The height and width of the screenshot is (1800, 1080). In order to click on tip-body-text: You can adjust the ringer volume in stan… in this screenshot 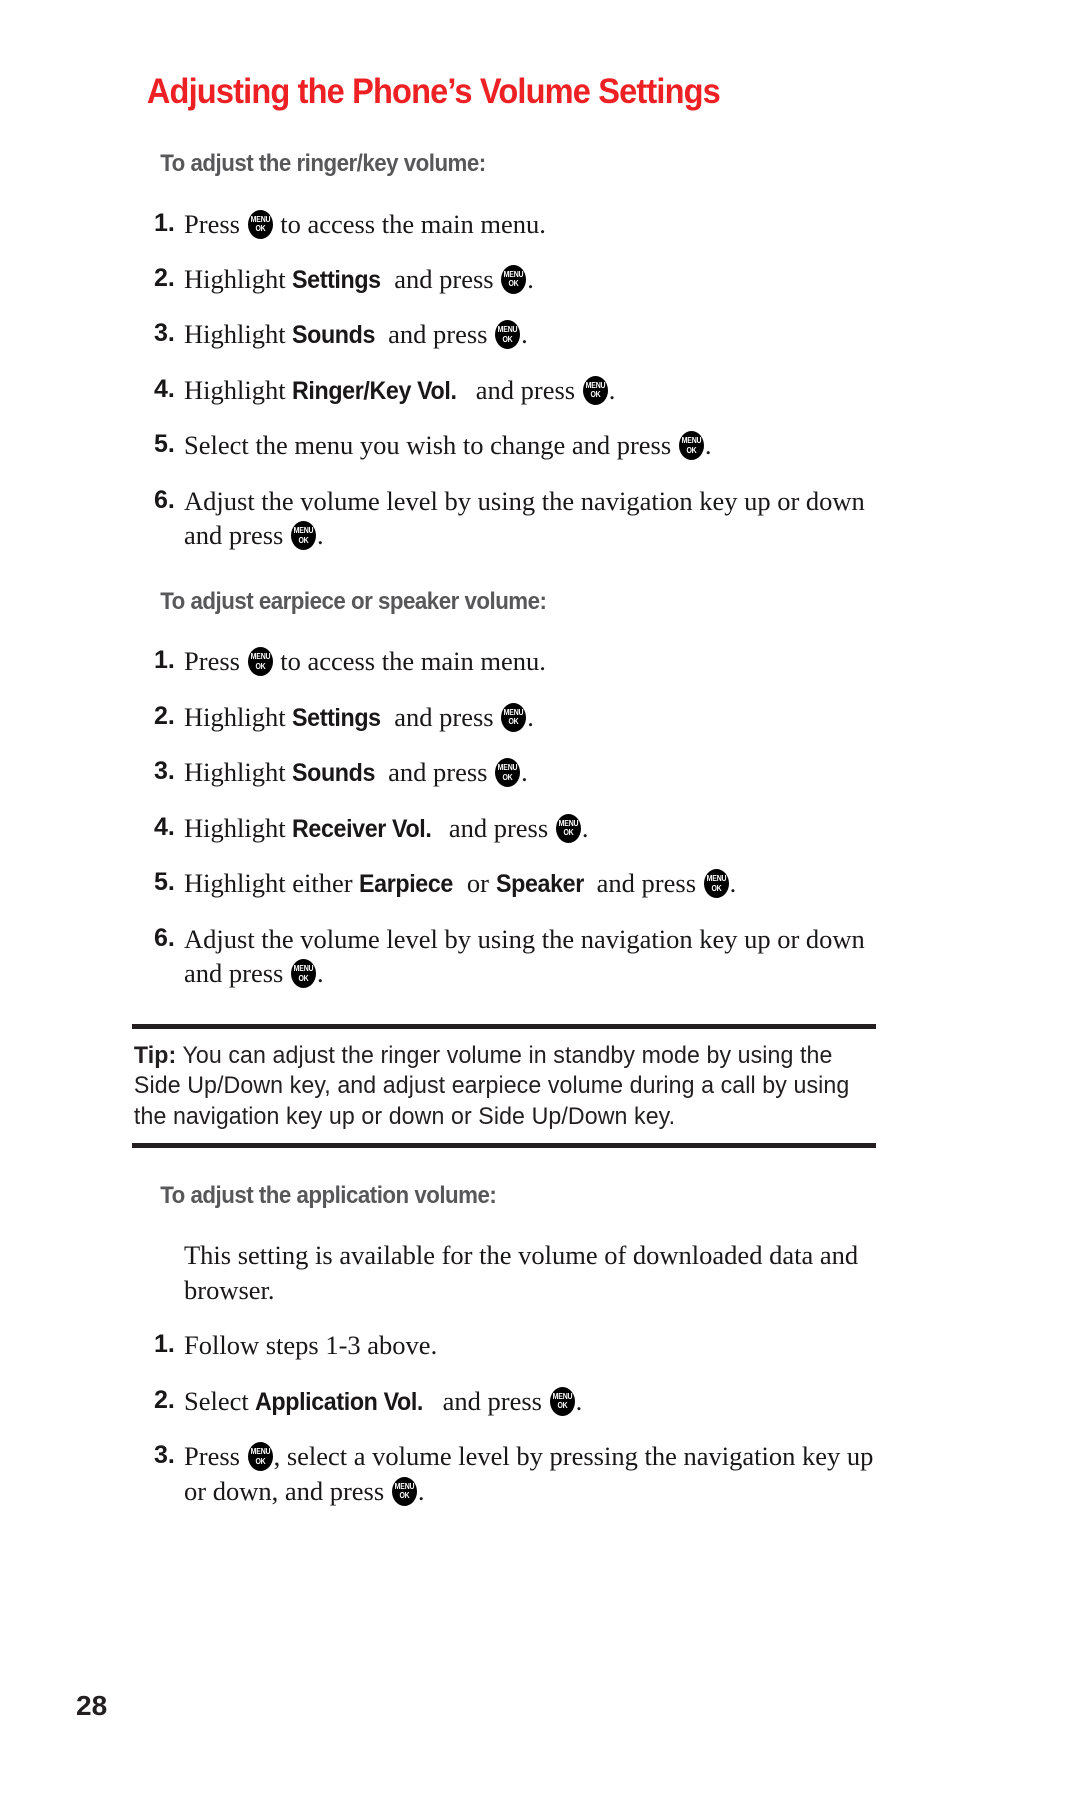, I will do `click(491, 1085)`.